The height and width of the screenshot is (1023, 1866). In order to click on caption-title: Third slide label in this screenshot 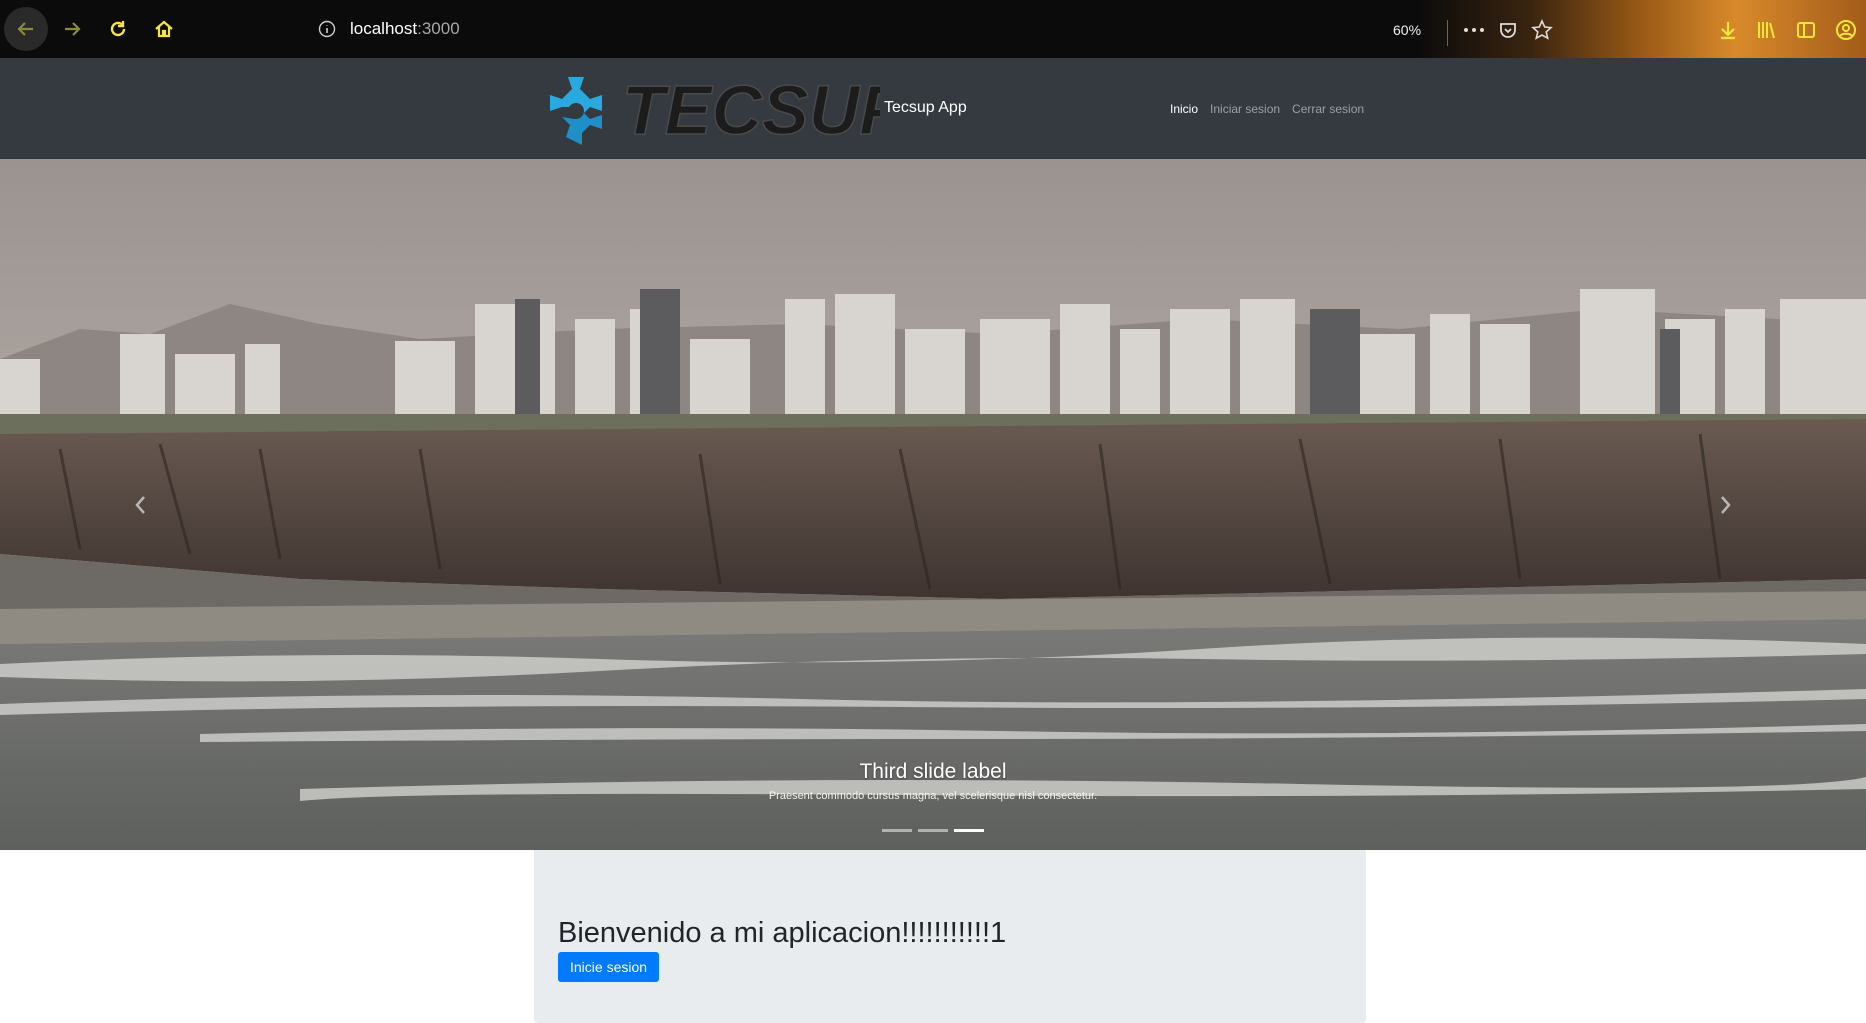, I will do `click(933, 771)`.